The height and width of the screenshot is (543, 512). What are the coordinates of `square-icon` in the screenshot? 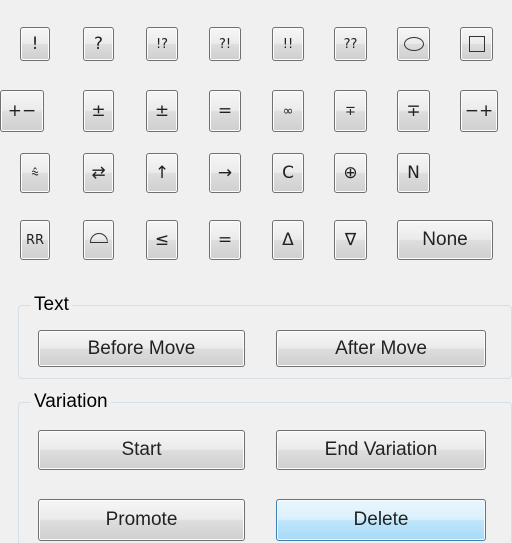 It's located at (476, 44).